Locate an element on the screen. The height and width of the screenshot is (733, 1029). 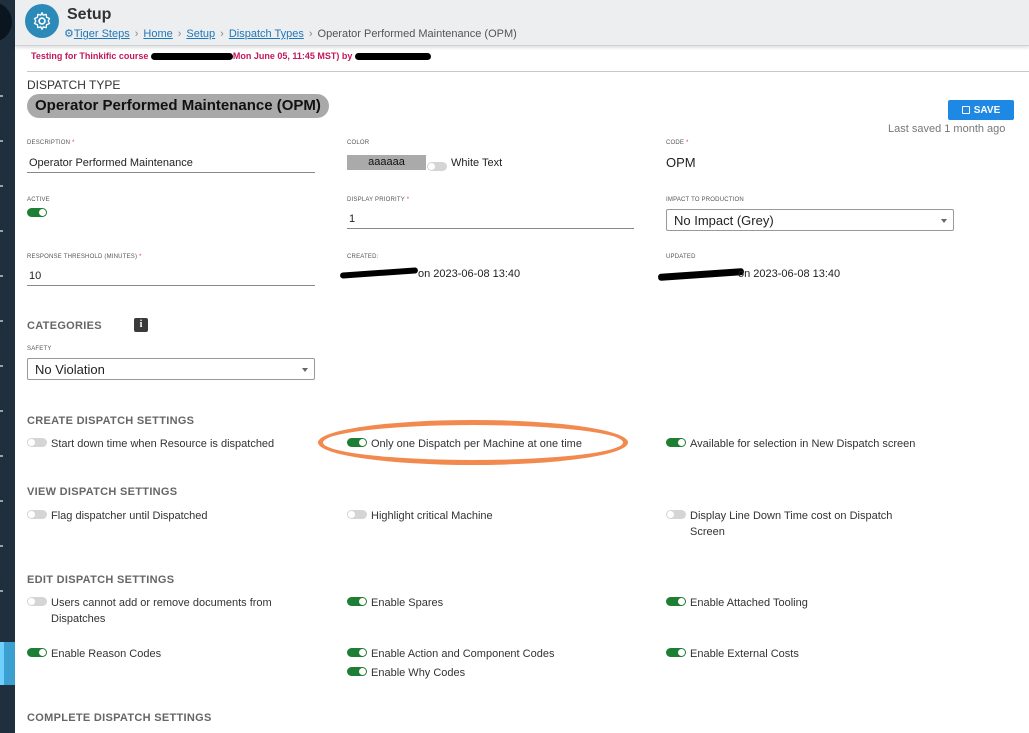
impact-select: No Impact (Grey) is located at coordinates (810, 220).